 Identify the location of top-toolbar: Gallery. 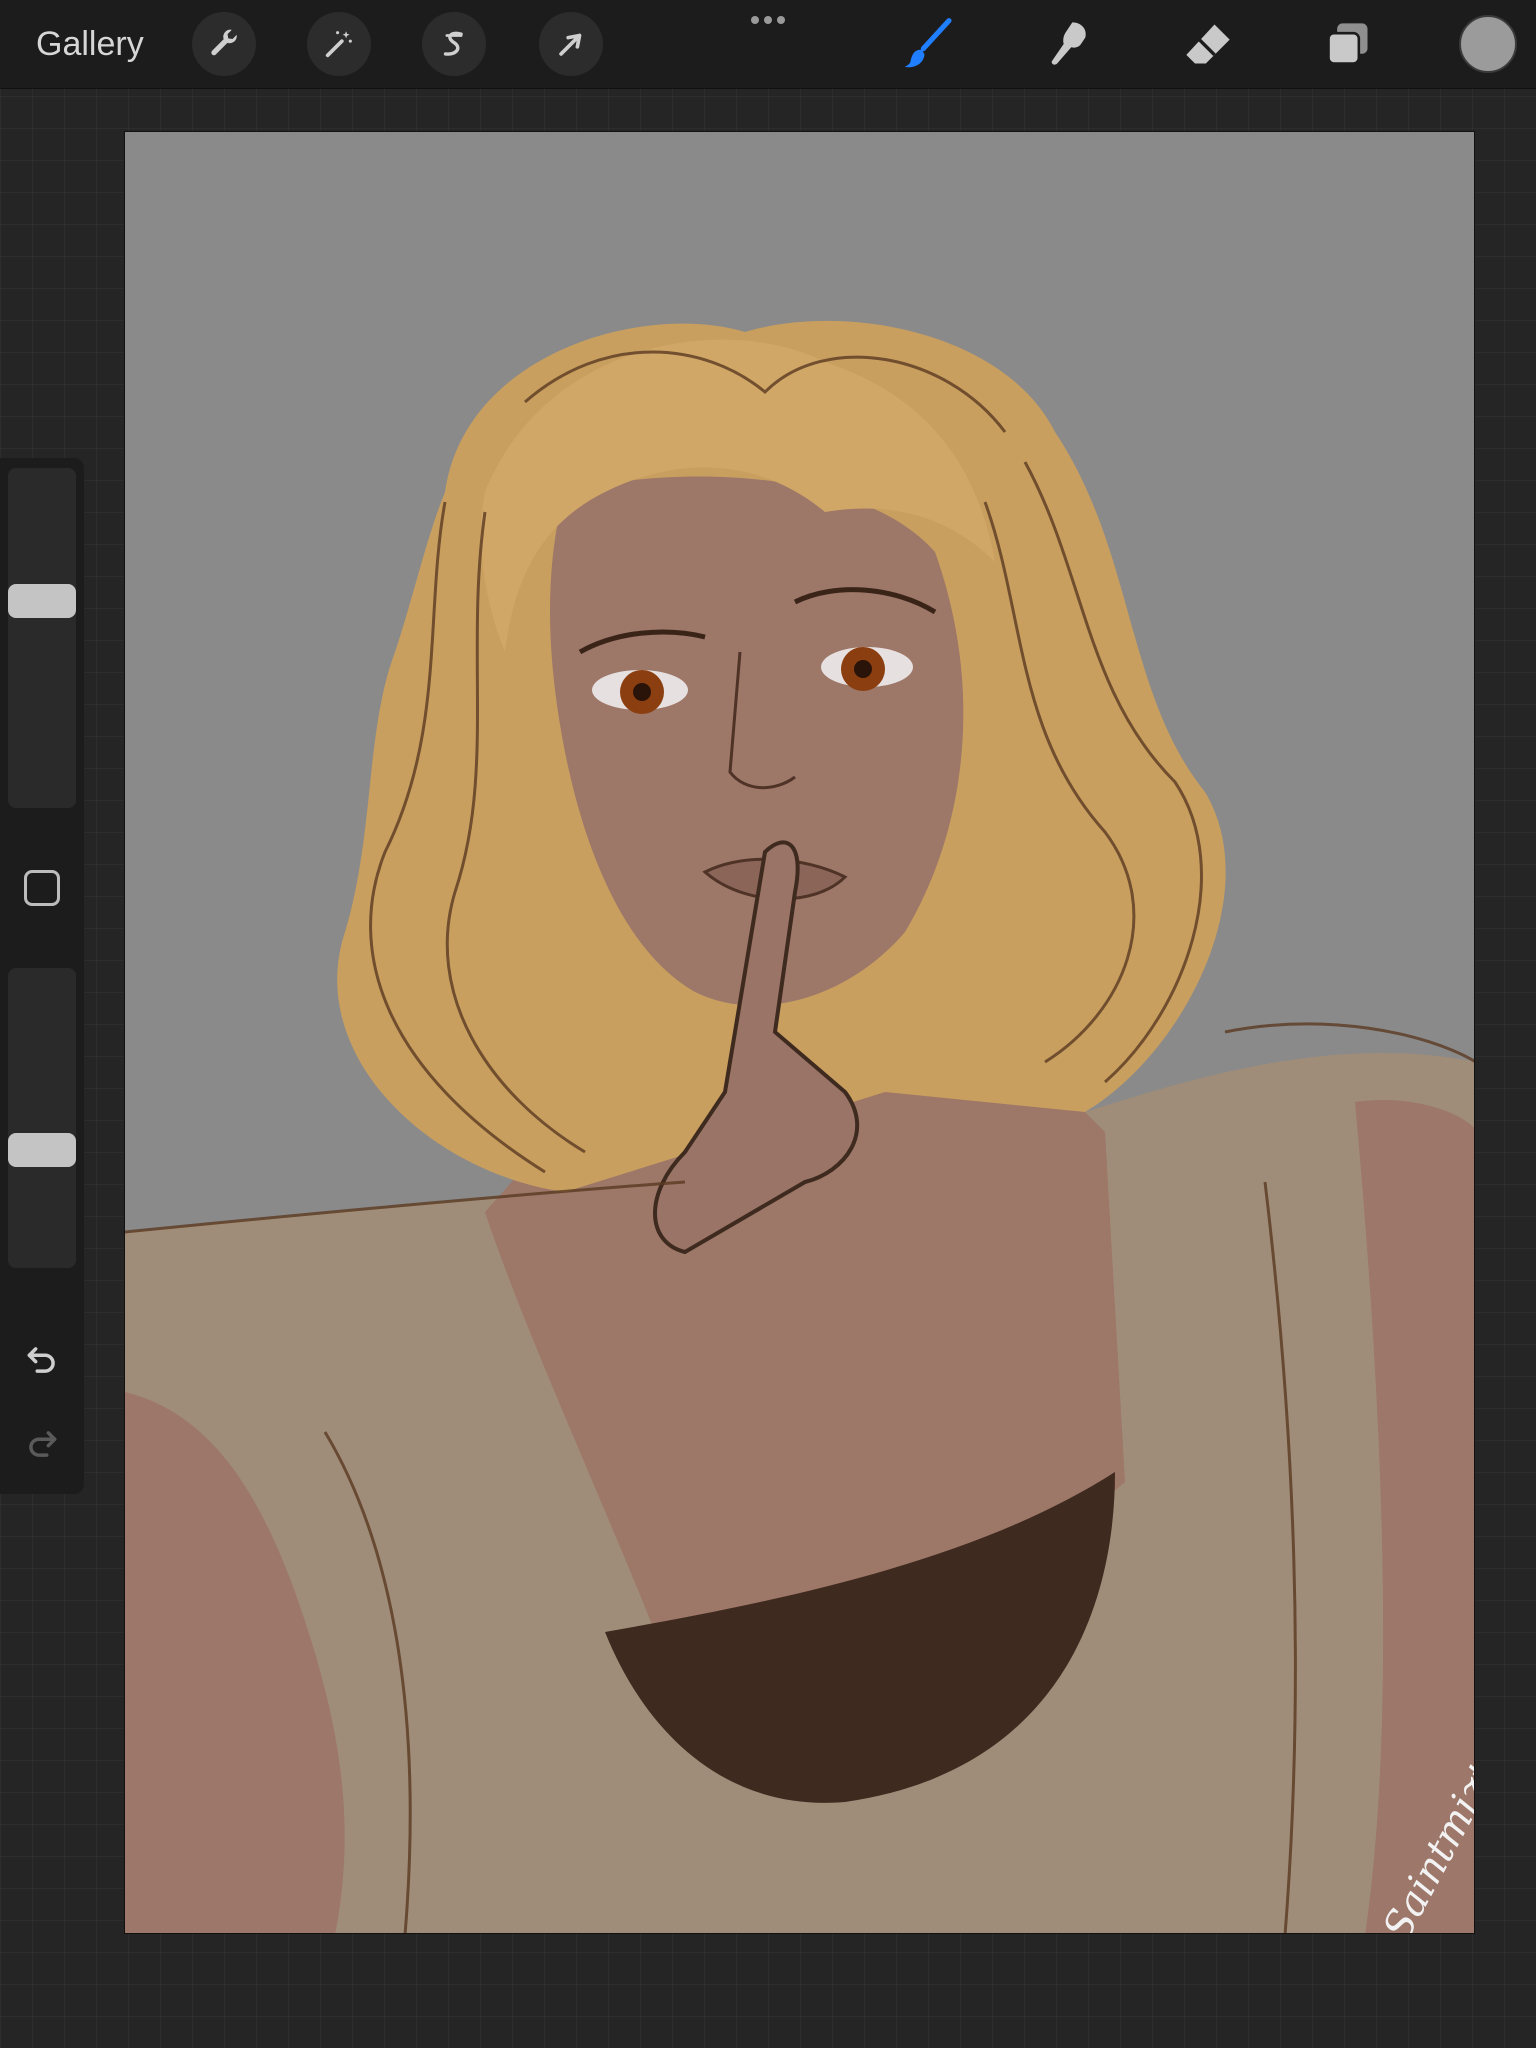
(768, 44).